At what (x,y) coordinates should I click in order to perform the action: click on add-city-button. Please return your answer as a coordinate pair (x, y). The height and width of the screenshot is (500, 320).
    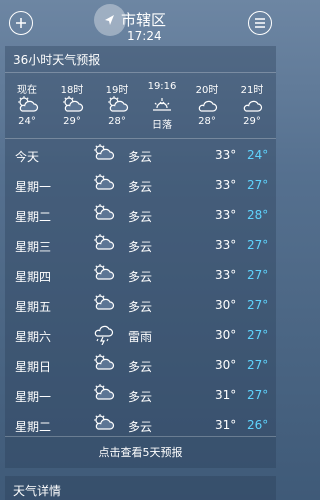
    Looking at the image, I should click on (21, 23).